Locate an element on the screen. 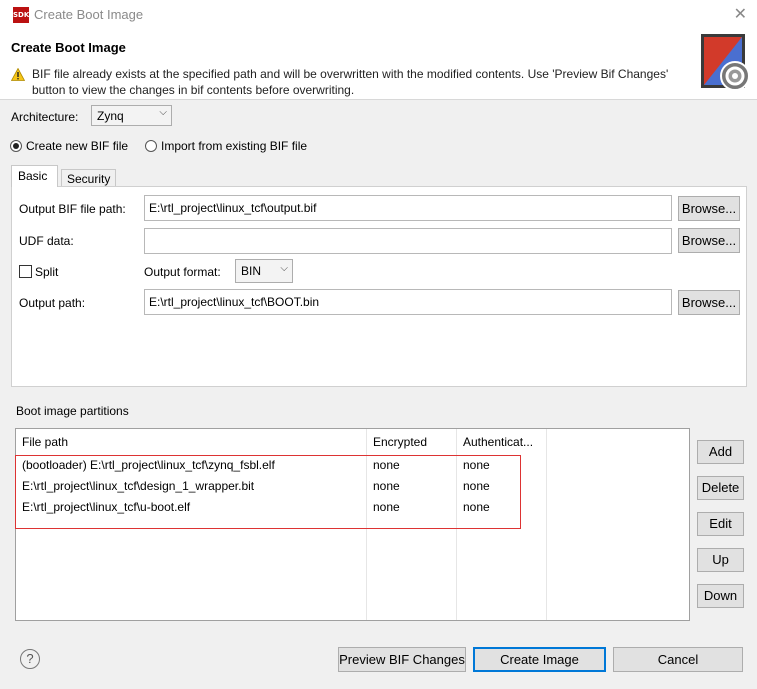 The height and width of the screenshot is (689, 757). output-path-field: E:\rtl_project\linux_tcf\BOOT.bin is located at coordinates (408, 302).